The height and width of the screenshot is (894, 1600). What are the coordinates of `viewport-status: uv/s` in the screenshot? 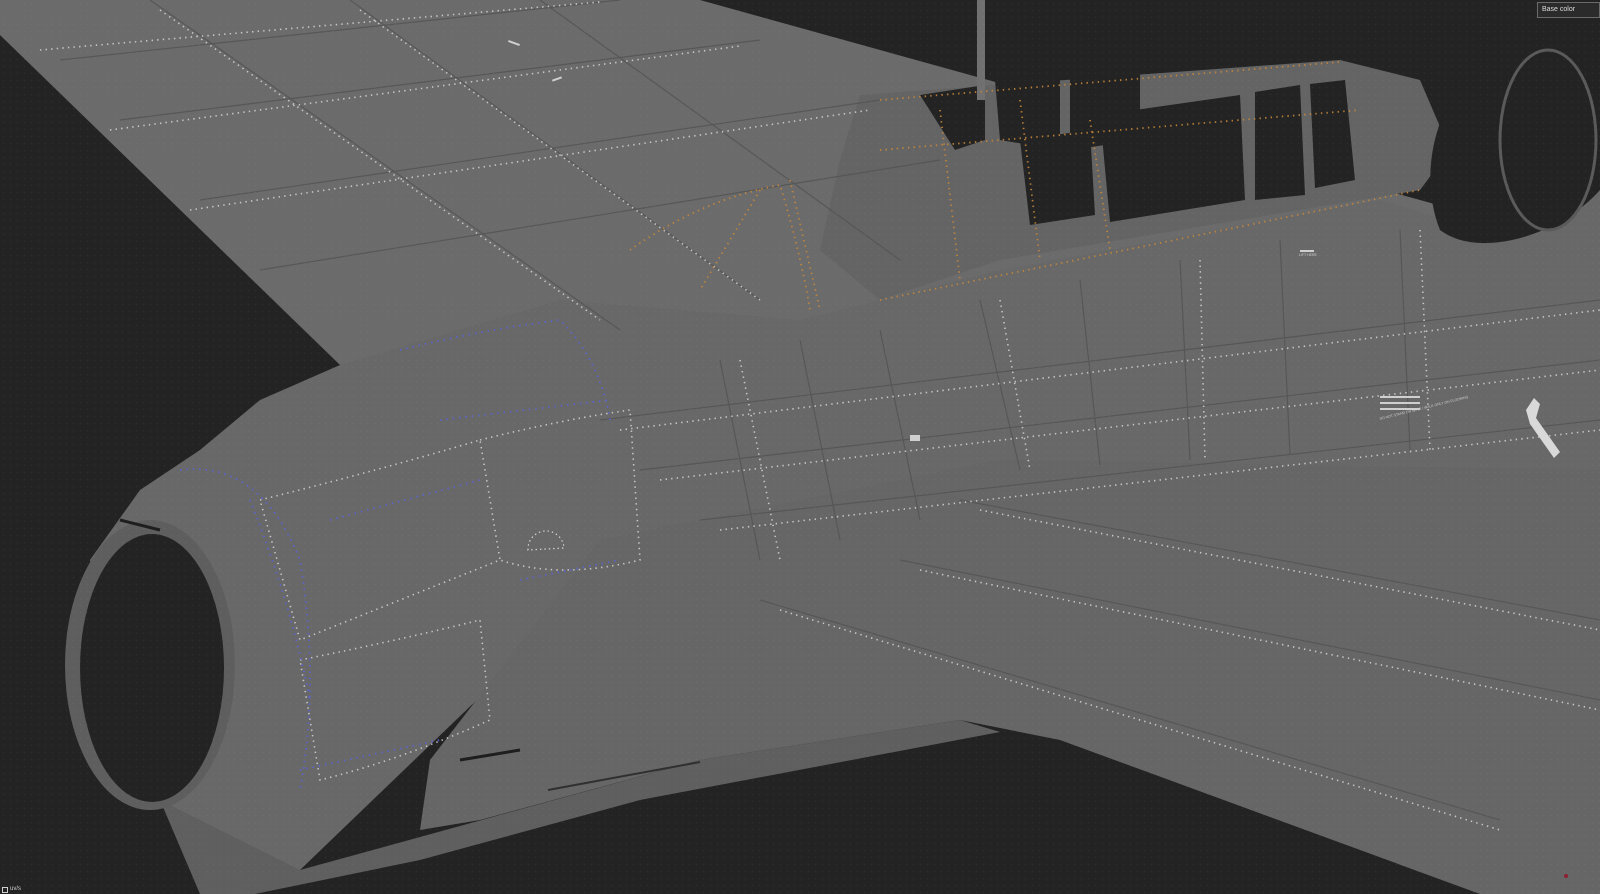 It's located at (10, 889).